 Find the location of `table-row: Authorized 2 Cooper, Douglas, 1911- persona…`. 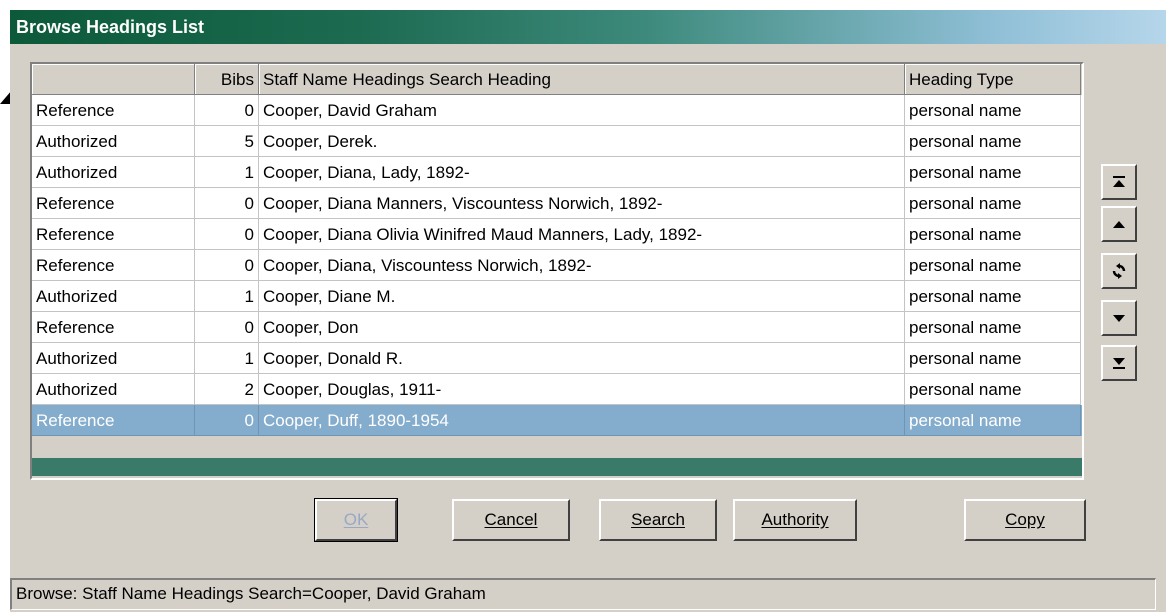

table-row: Authorized 2 Cooper, Douglas, 1911- persona… is located at coordinates (557, 389).